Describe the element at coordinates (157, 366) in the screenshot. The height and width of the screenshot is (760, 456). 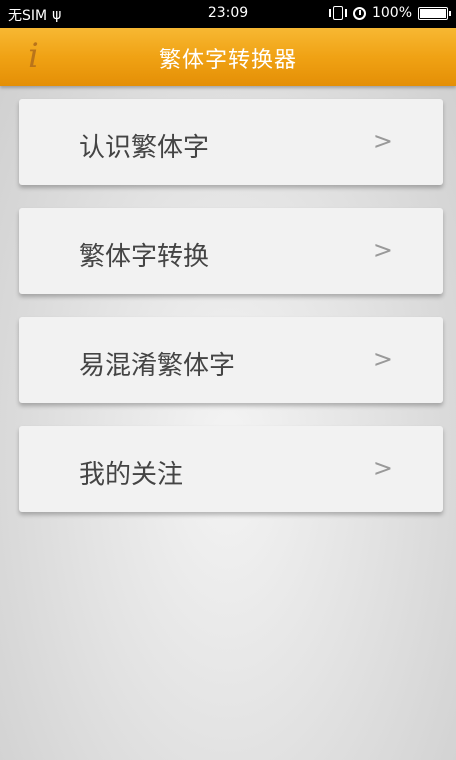
I see `menu-item-label: 易混淆繁体字` at that location.